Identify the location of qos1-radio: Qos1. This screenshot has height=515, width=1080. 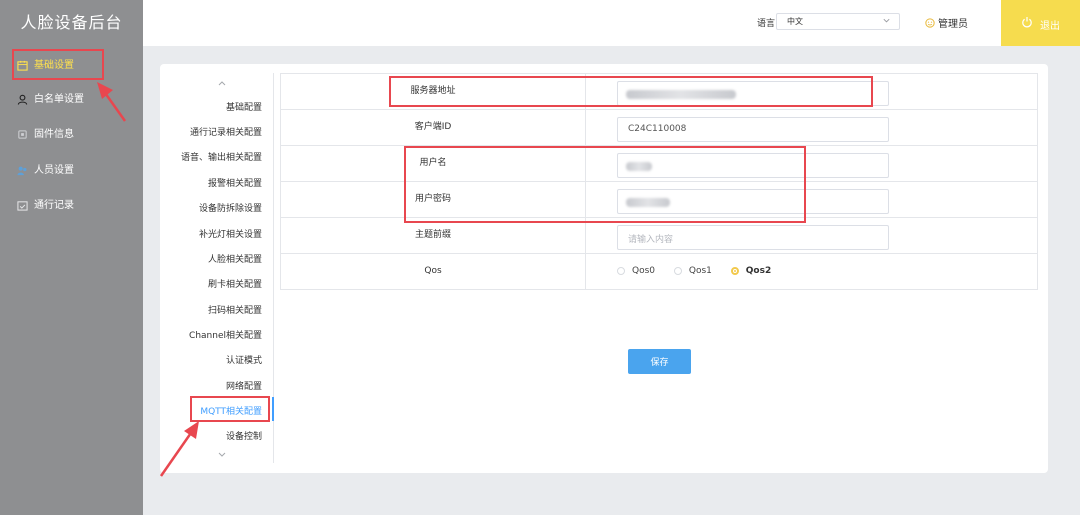
(692, 271).